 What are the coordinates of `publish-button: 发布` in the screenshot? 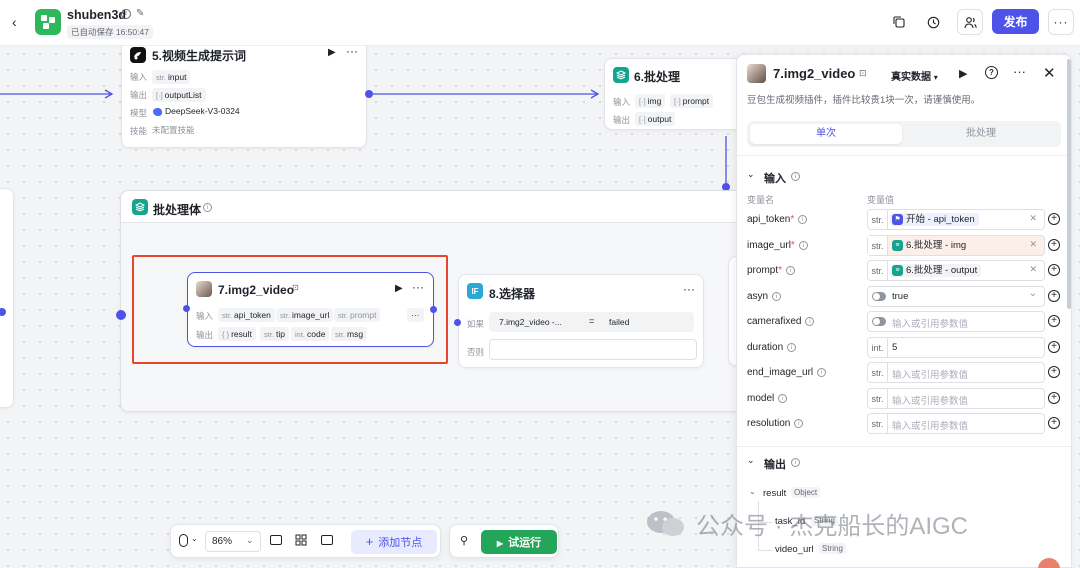 It's located at (1015, 21).